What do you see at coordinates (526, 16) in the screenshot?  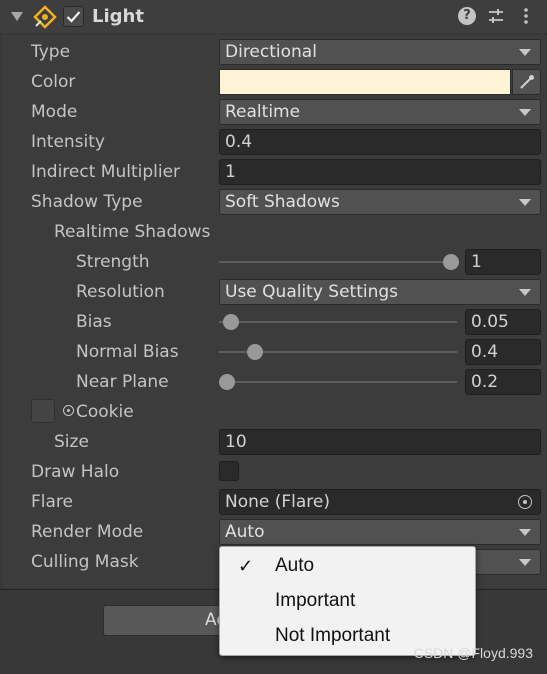 I see `kebab-menu-icon` at bounding box center [526, 16].